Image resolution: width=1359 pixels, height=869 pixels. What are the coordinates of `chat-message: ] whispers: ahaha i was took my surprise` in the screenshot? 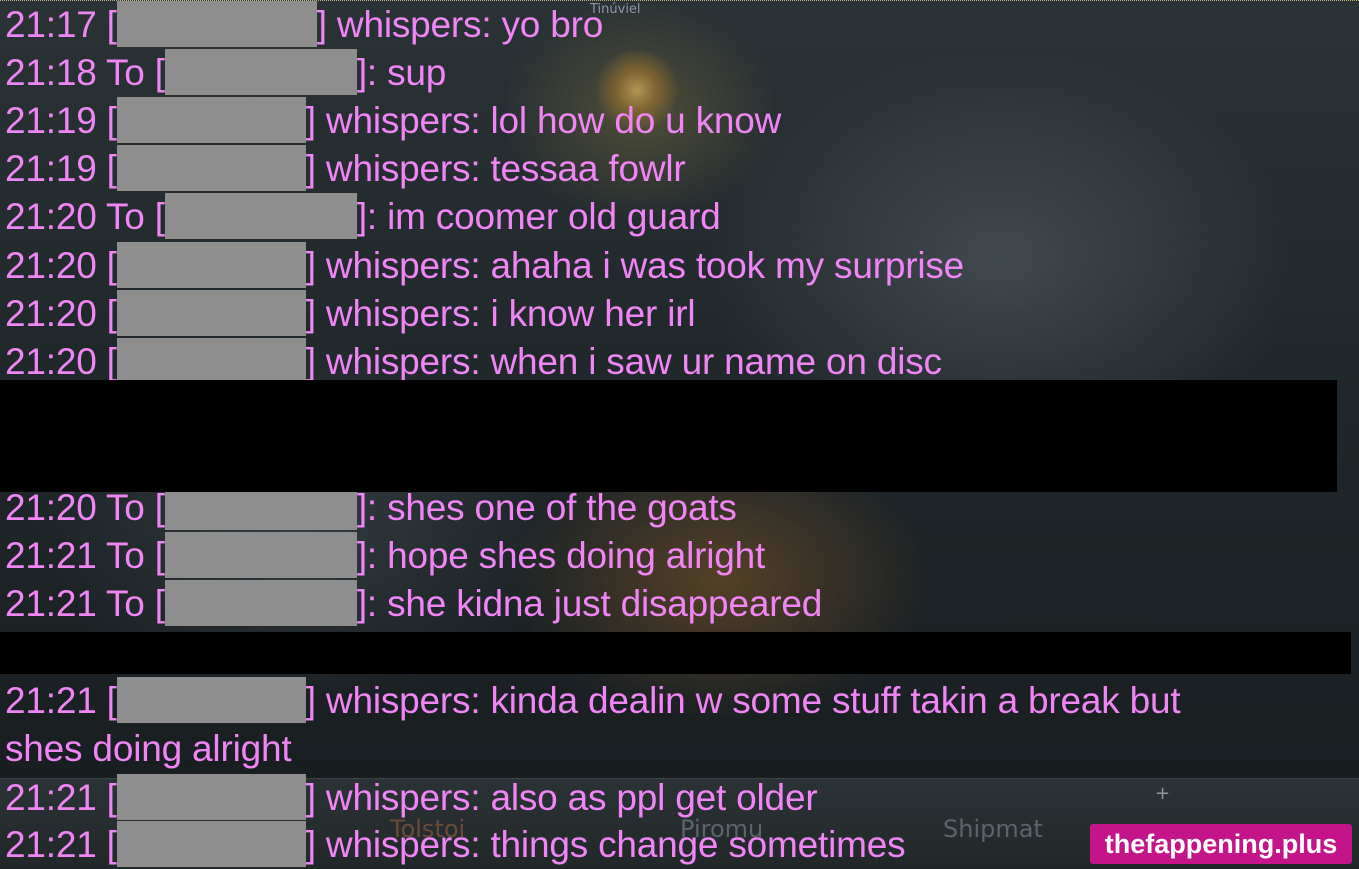 It's located at (635, 265).